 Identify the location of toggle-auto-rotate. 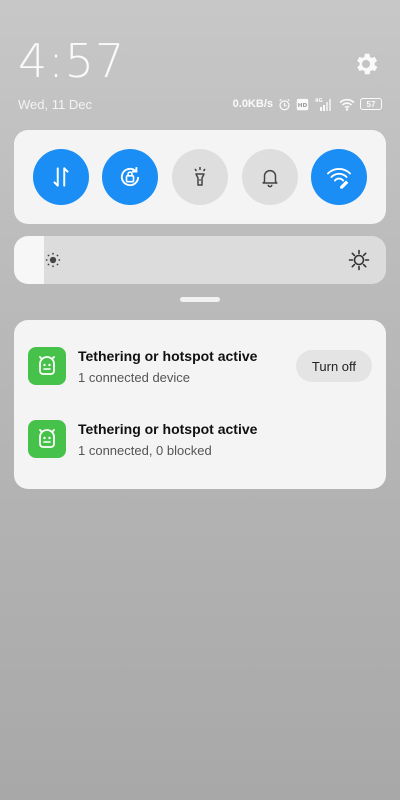
(130, 177).